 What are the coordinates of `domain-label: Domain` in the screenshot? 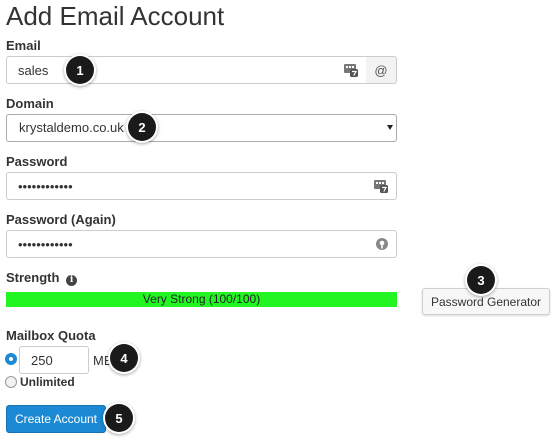 It's located at (30, 103).